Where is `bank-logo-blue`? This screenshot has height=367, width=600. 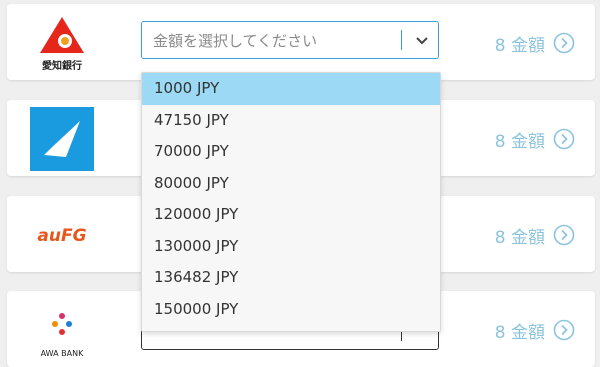
bank-logo-blue is located at coordinates (62, 139).